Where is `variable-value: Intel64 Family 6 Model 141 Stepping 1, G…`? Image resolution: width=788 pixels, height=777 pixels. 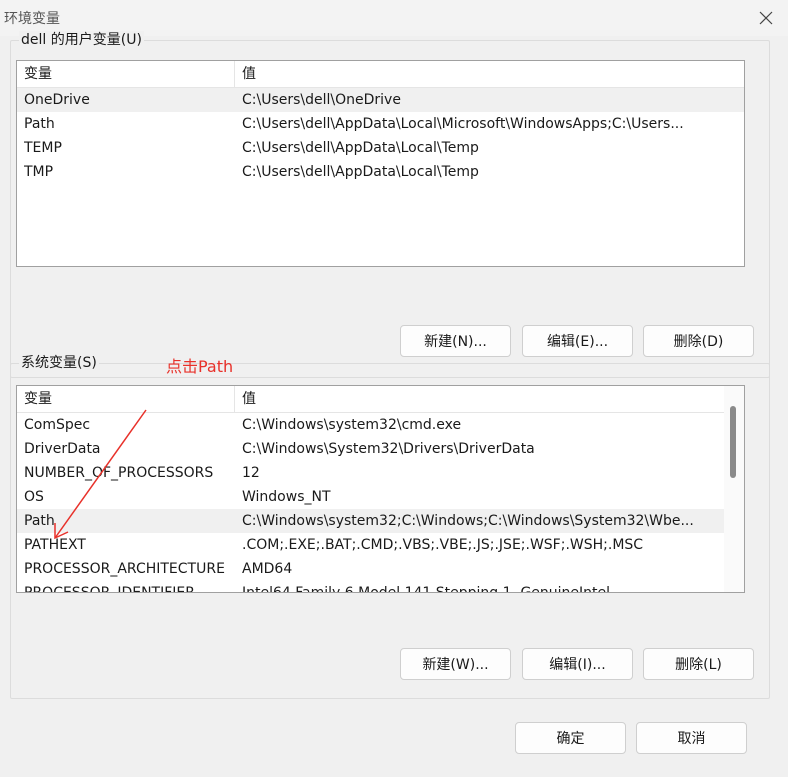 variable-value: Intel64 Family 6 Model 141 Stepping 1, G… is located at coordinates (426, 589).